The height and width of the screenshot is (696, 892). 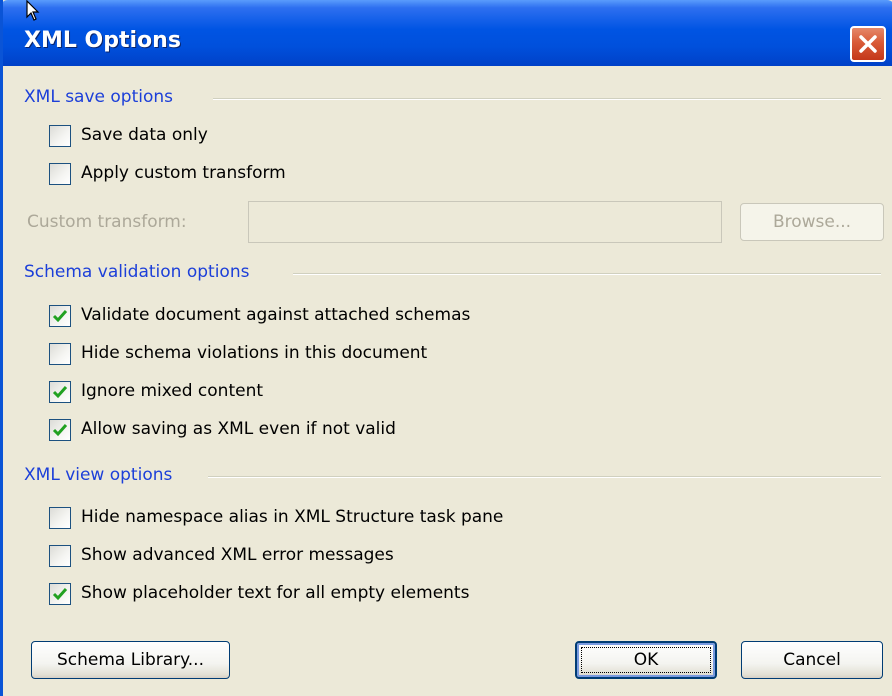 What do you see at coordinates (60, 174) in the screenshot?
I see `apply-custom-transform-checkbox` at bounding box center [60, 174].